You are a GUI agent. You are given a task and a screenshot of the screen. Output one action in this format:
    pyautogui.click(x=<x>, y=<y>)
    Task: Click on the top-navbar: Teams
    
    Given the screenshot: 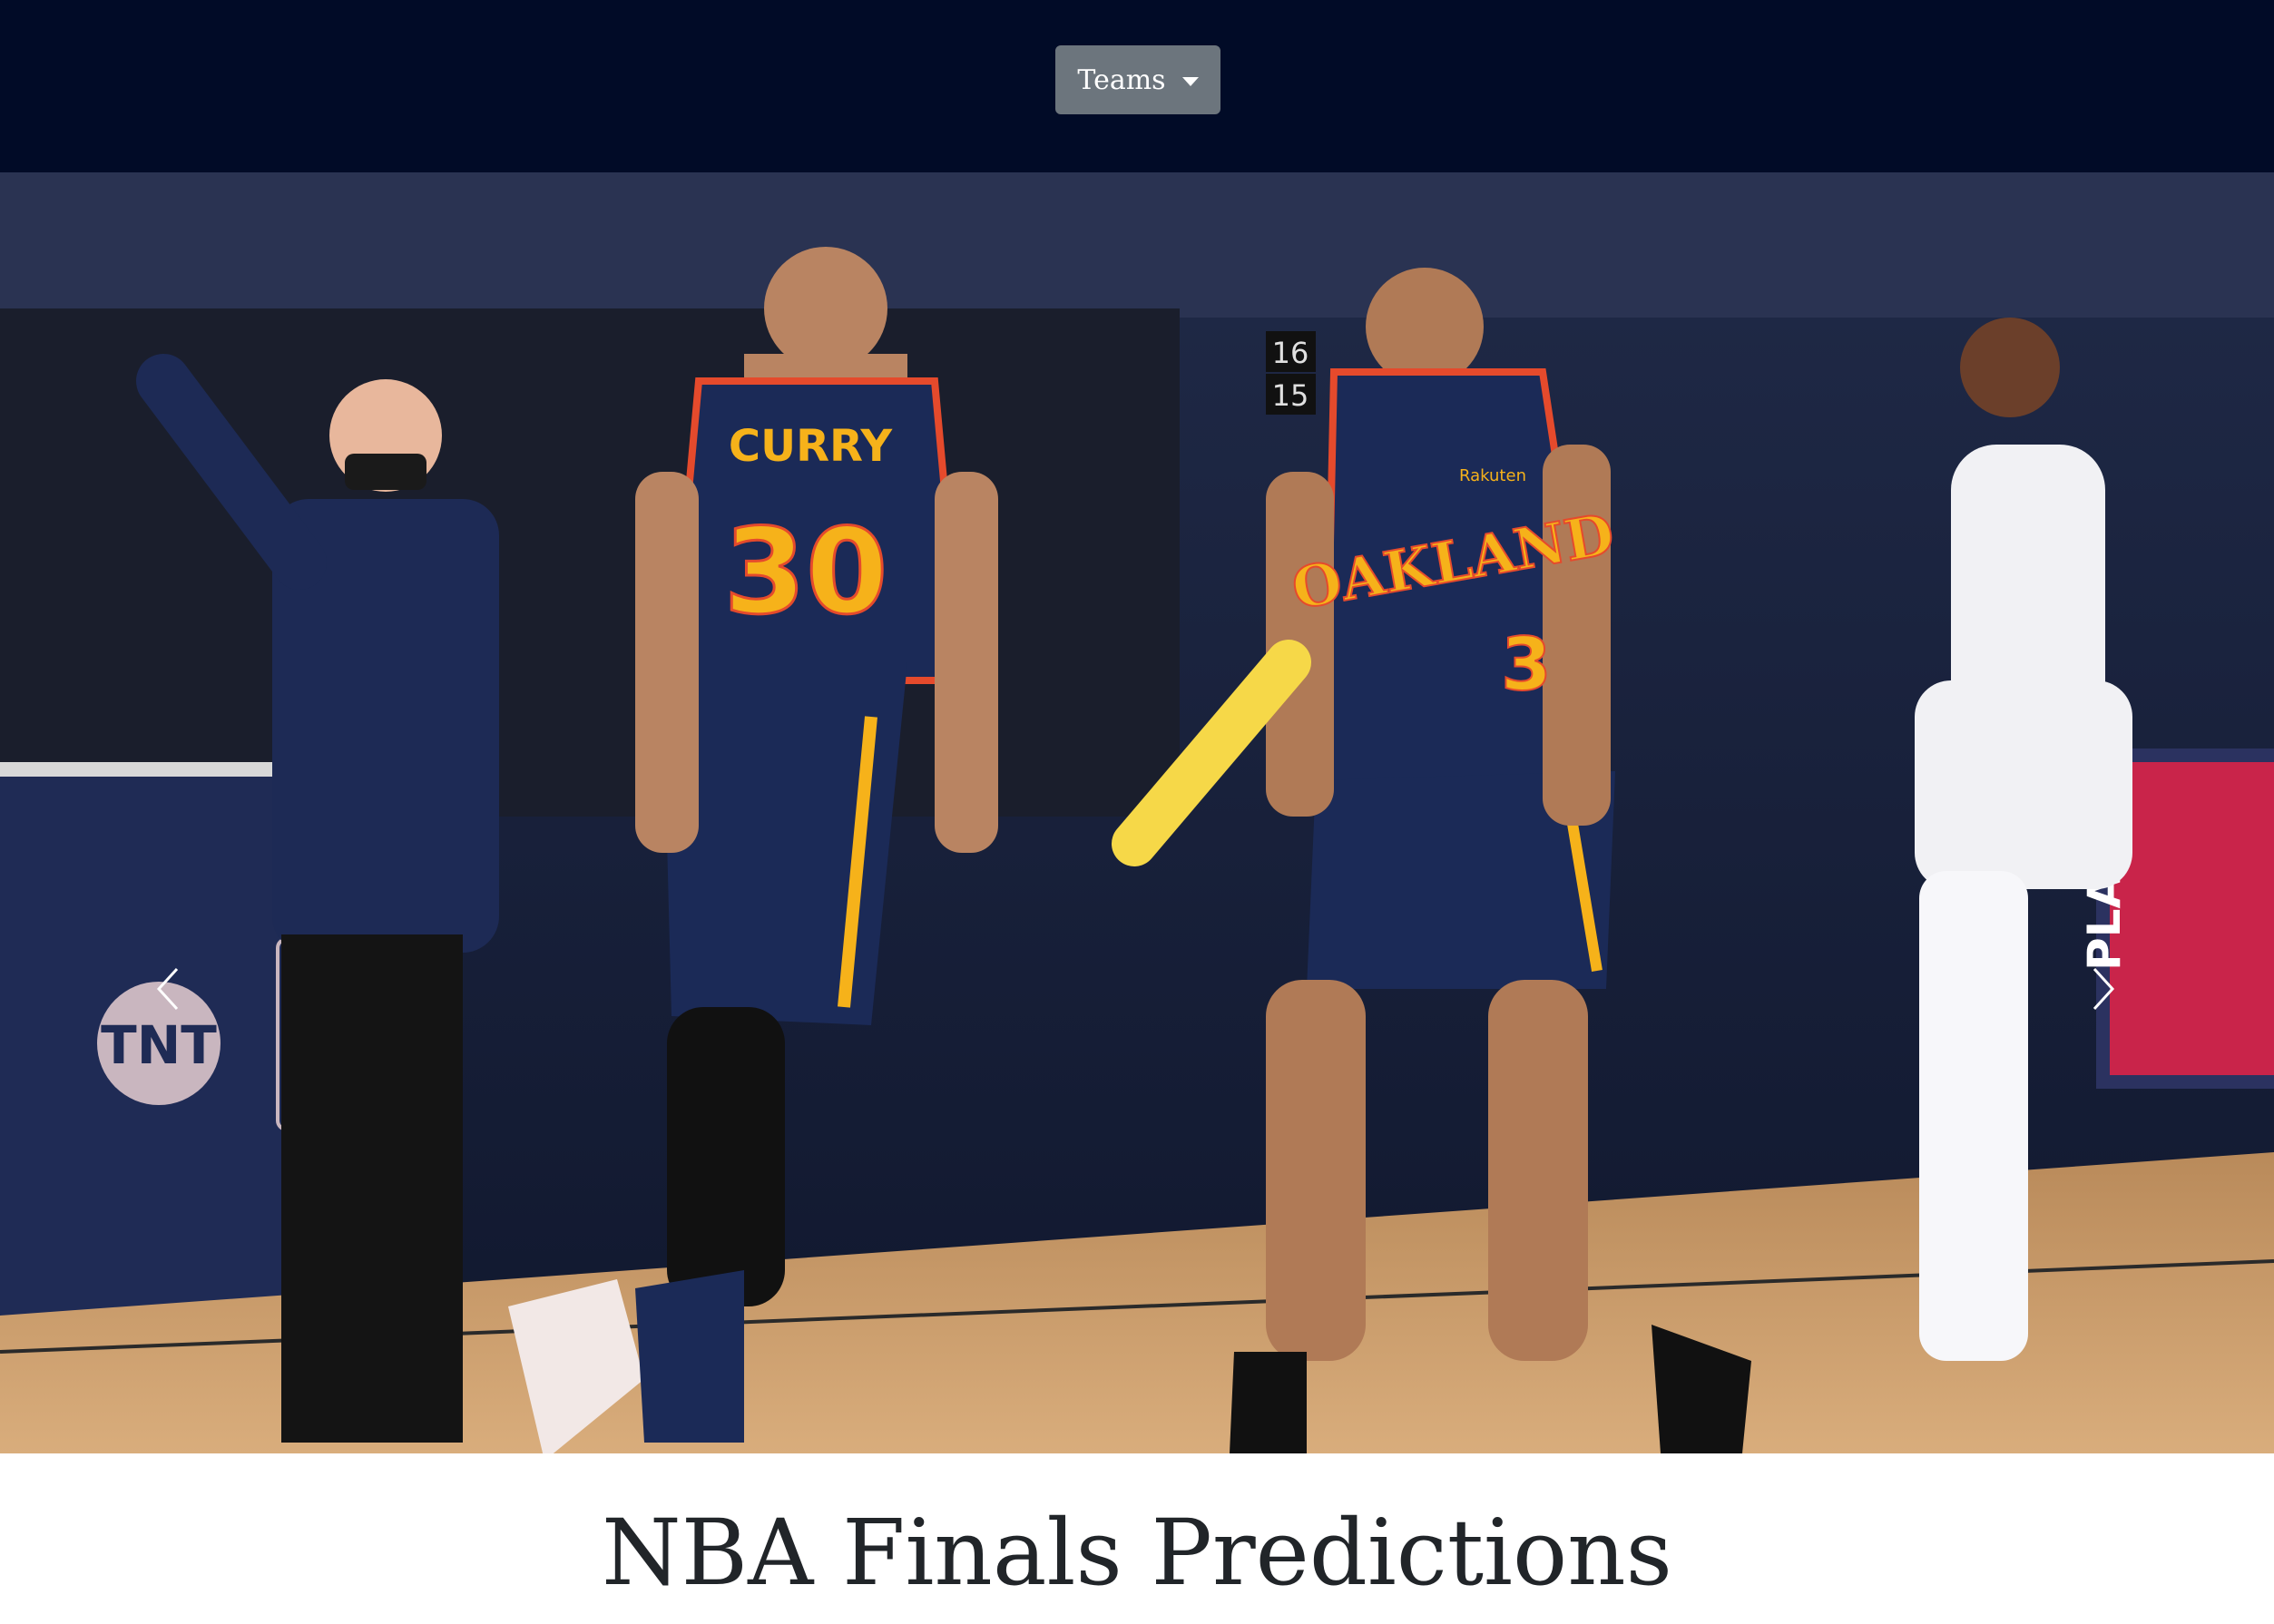 What is the action you would take?
    pyautogui.click(x=1137, y=86)
    